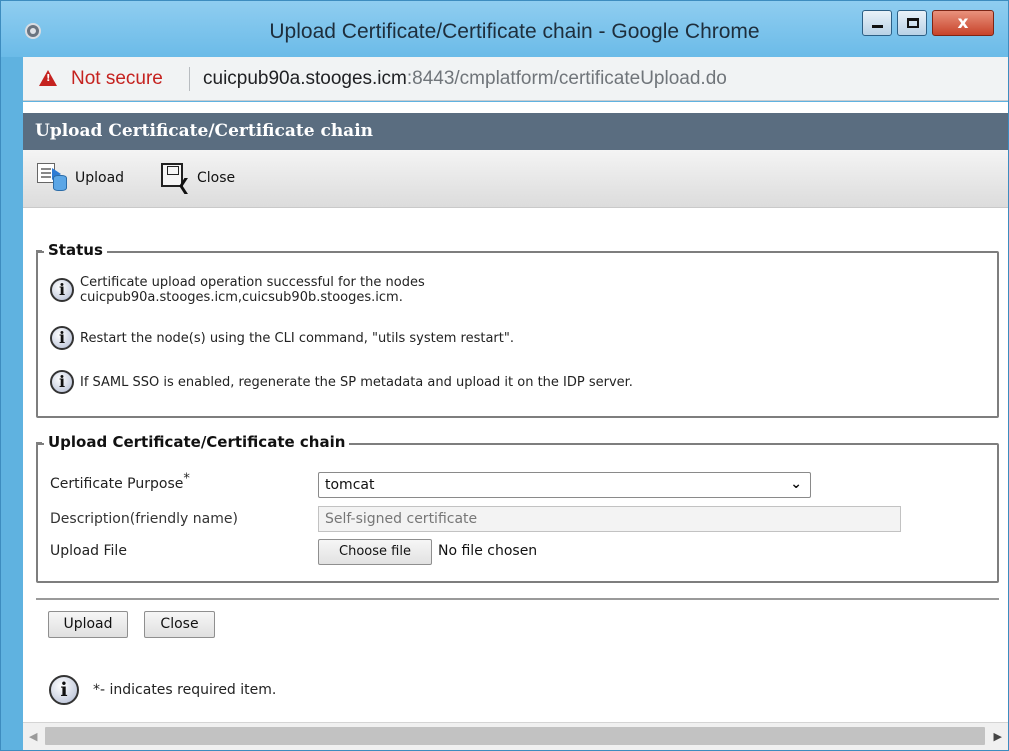 Image resolution: width=1009 pixels, height=751 pixels. Describe the element at coordinates (517, 599) in the screenshot. I see `divider` at that location.